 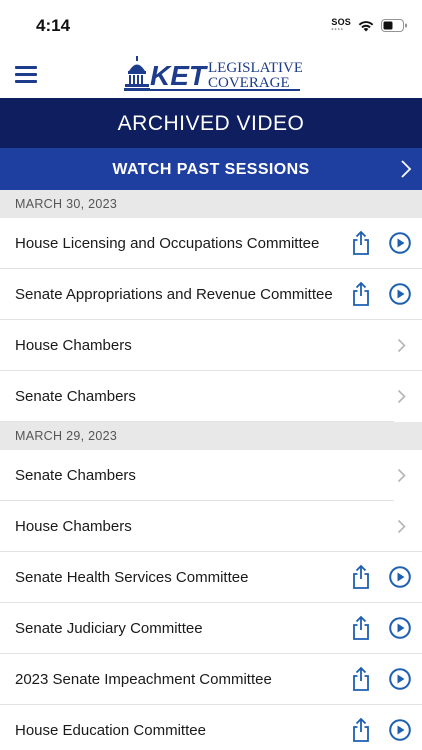 What do you see at coordinates (249, 83) in the screenshot?
I see `logo-text-bottom: COVERAGE` at bounding box center [249, 83].